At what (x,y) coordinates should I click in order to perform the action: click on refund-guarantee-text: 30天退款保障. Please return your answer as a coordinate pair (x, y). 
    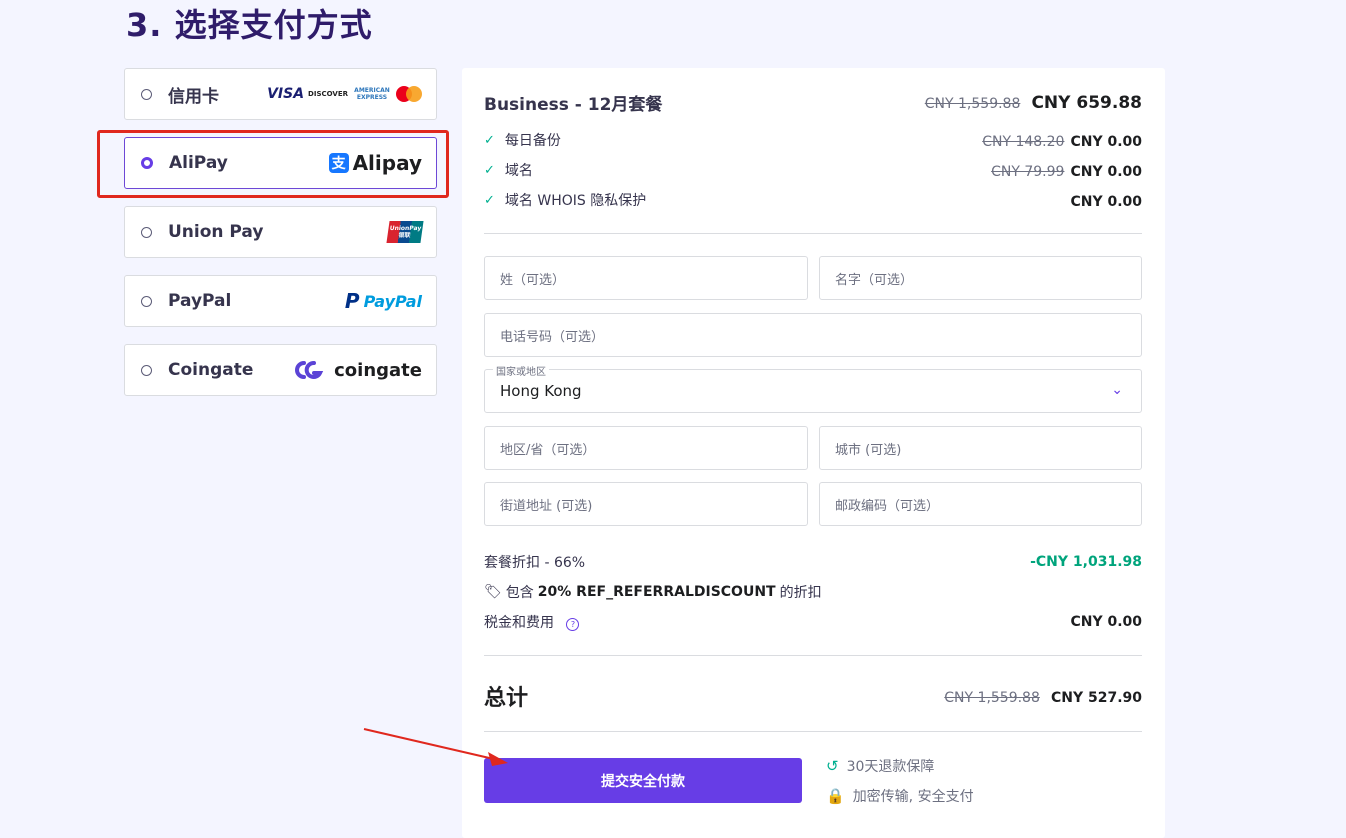
    Looking at the image, I should click on (890, 767).